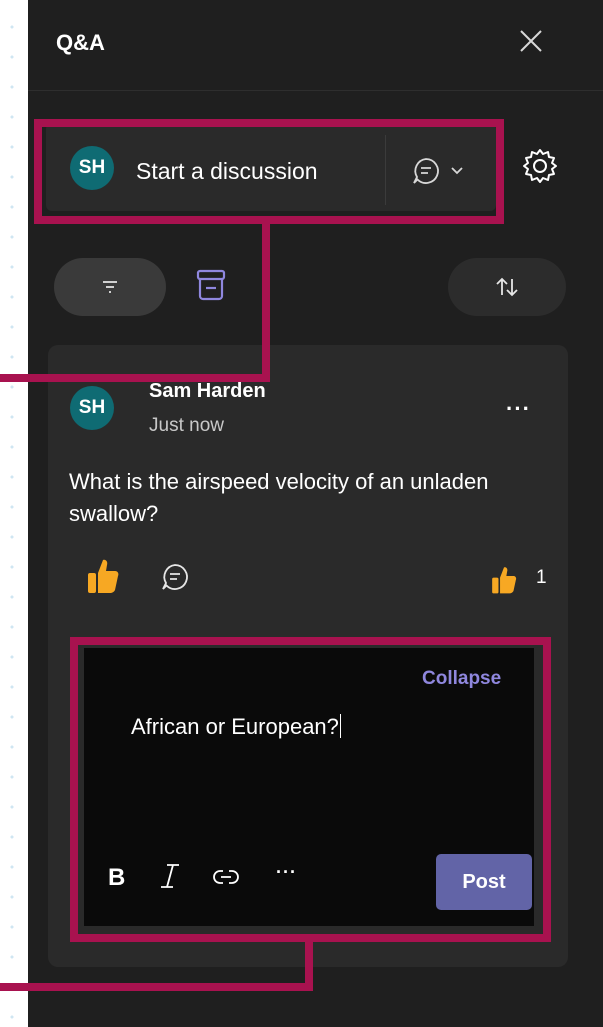  What do you see at coordinates (540, 166) in the screenshot?
I see `gear-icon` at bounding box center [540, 166].